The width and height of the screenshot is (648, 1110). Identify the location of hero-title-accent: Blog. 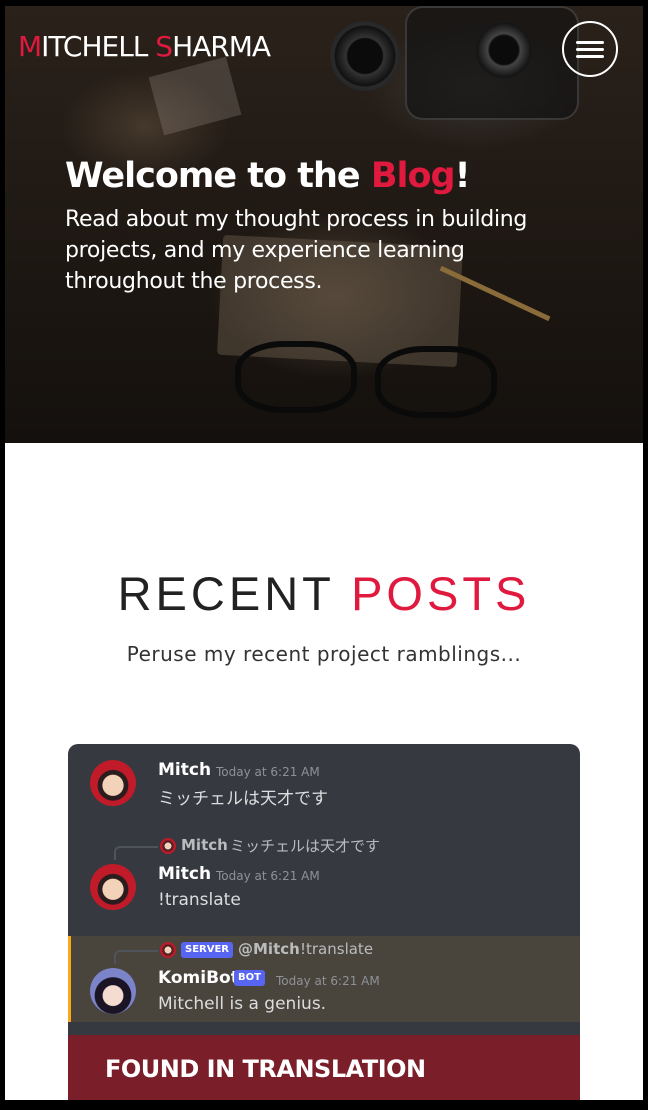
(413, 176).